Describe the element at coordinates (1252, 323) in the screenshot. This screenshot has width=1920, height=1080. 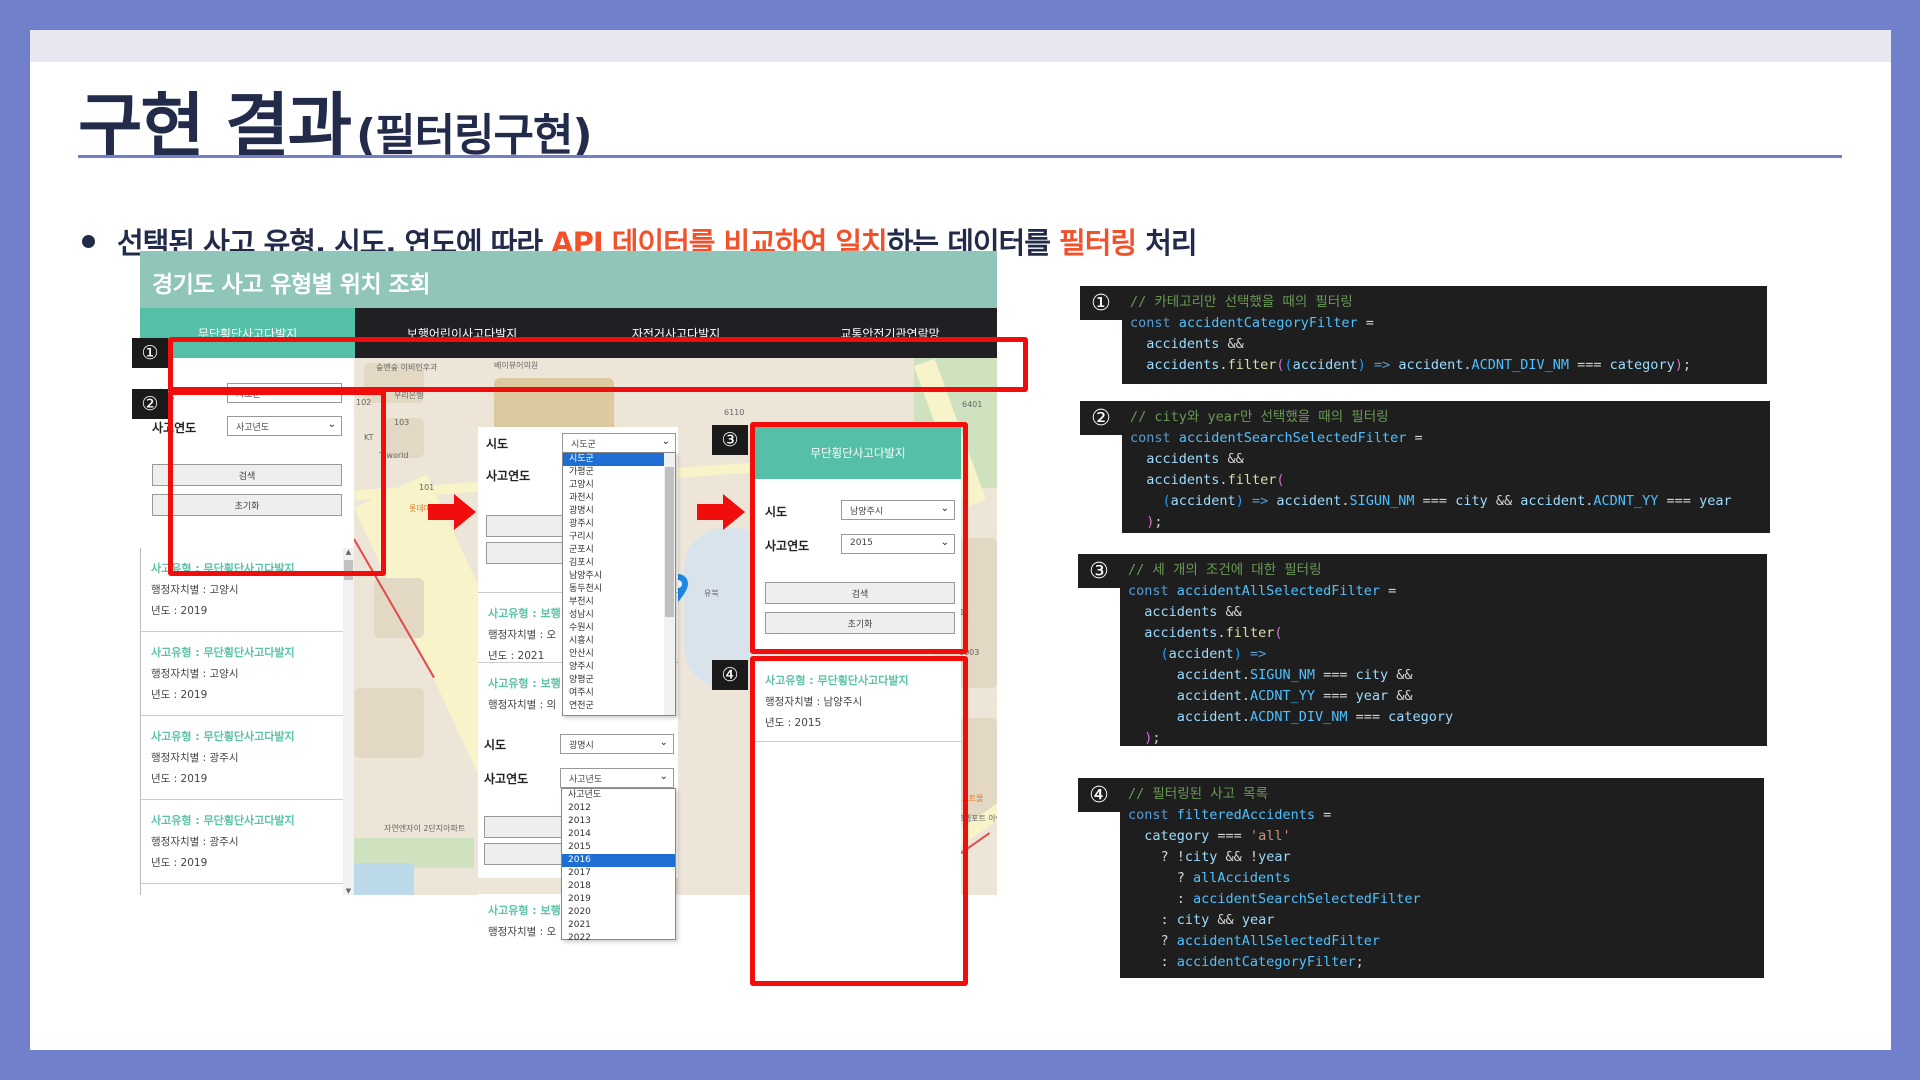
I see `code-line: const accidentCategoryFilter =` at that location.